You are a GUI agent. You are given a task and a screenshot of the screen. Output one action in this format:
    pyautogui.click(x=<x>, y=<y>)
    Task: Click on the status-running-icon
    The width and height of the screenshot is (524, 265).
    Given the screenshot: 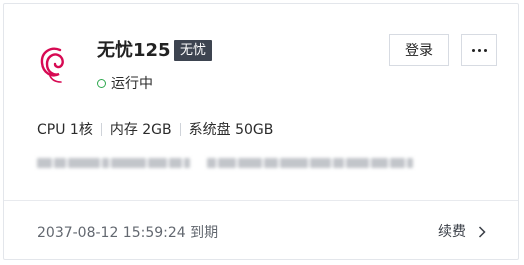 What is the action you would take?
    pyautogui.click(x=101, y=83)
    